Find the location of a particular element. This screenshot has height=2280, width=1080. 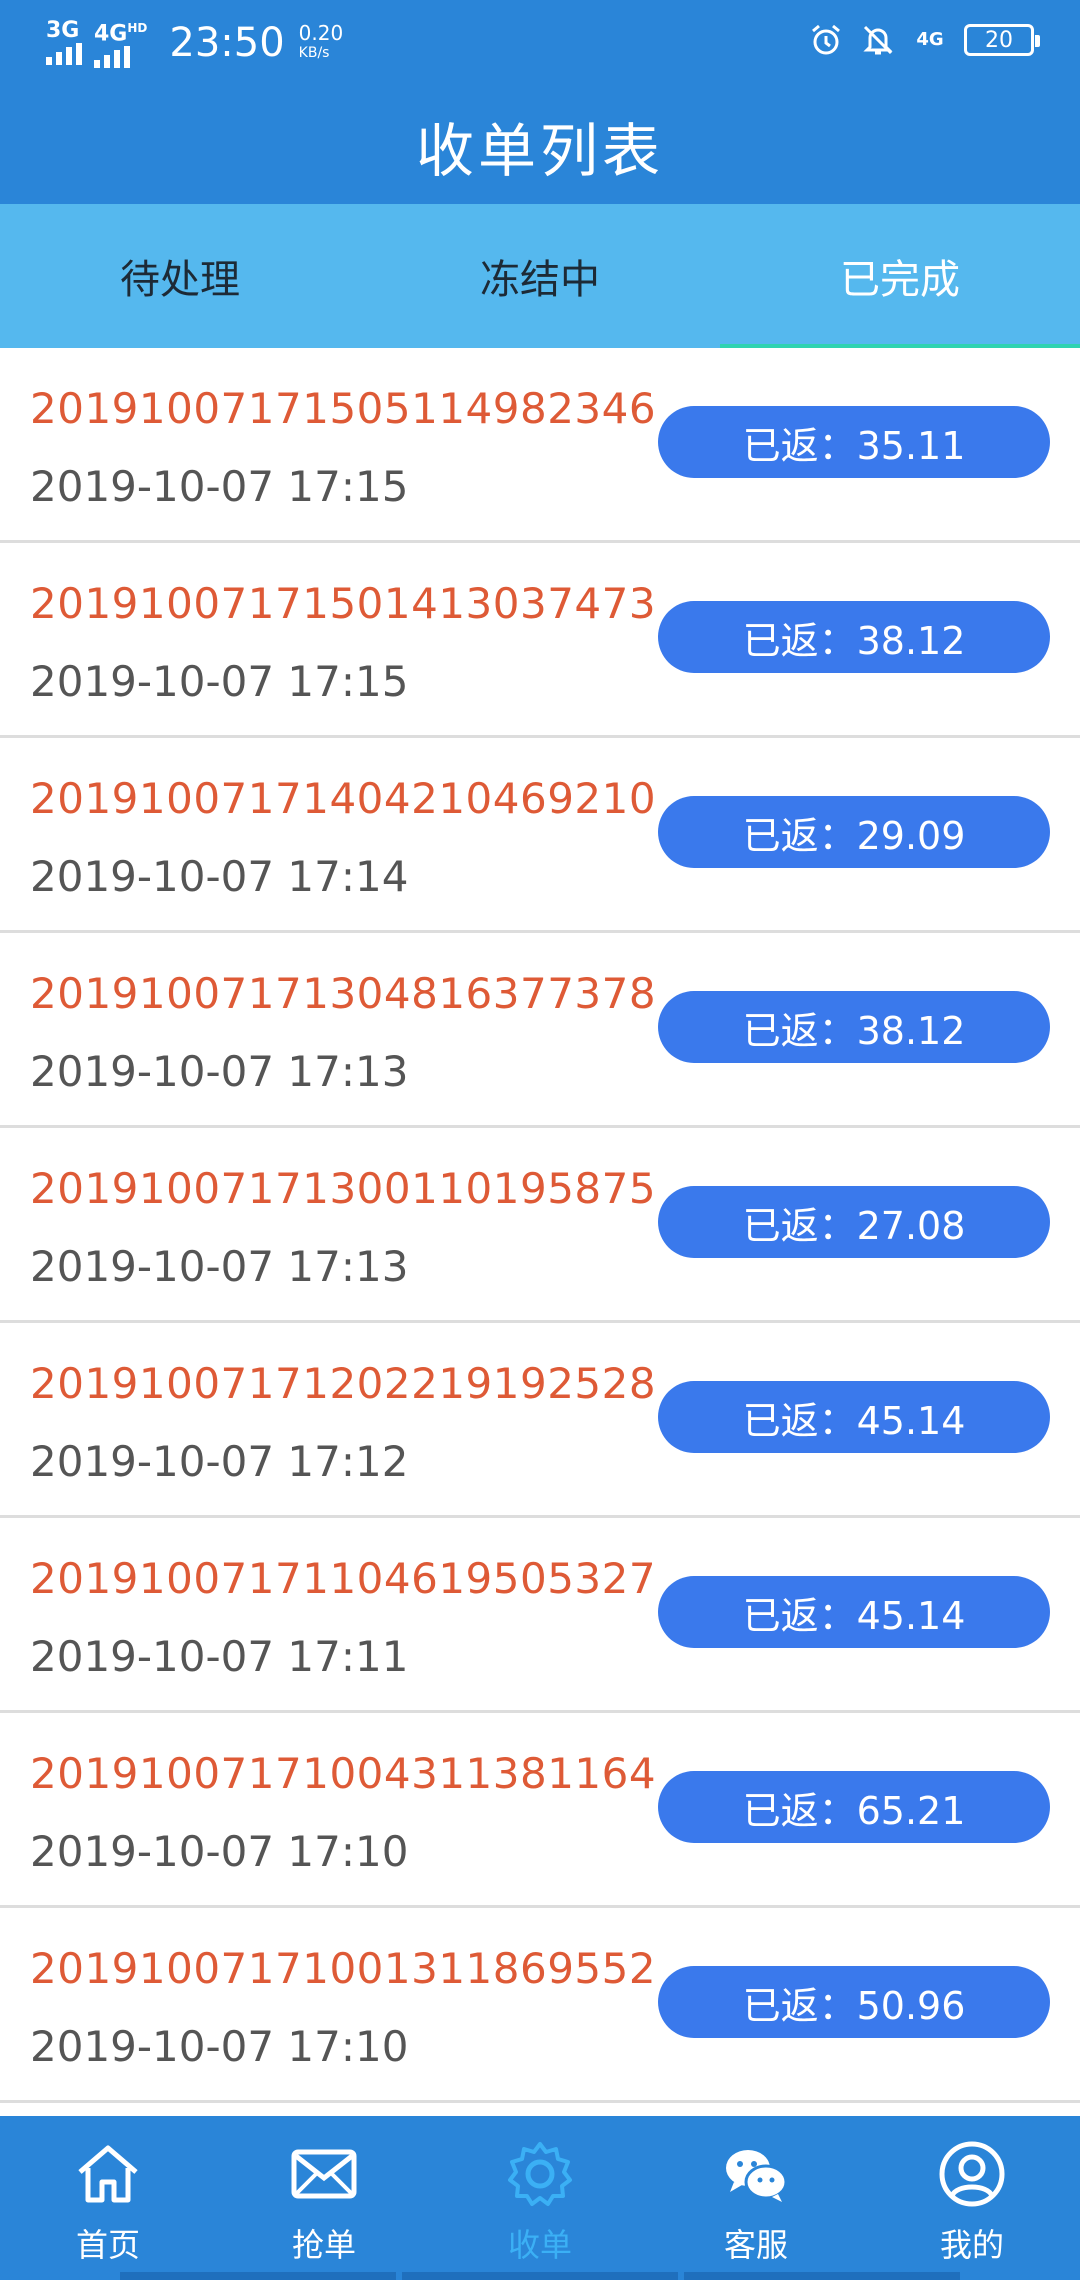

order-number: 20191007171104619505327 is located at coordinates (343, 1578).